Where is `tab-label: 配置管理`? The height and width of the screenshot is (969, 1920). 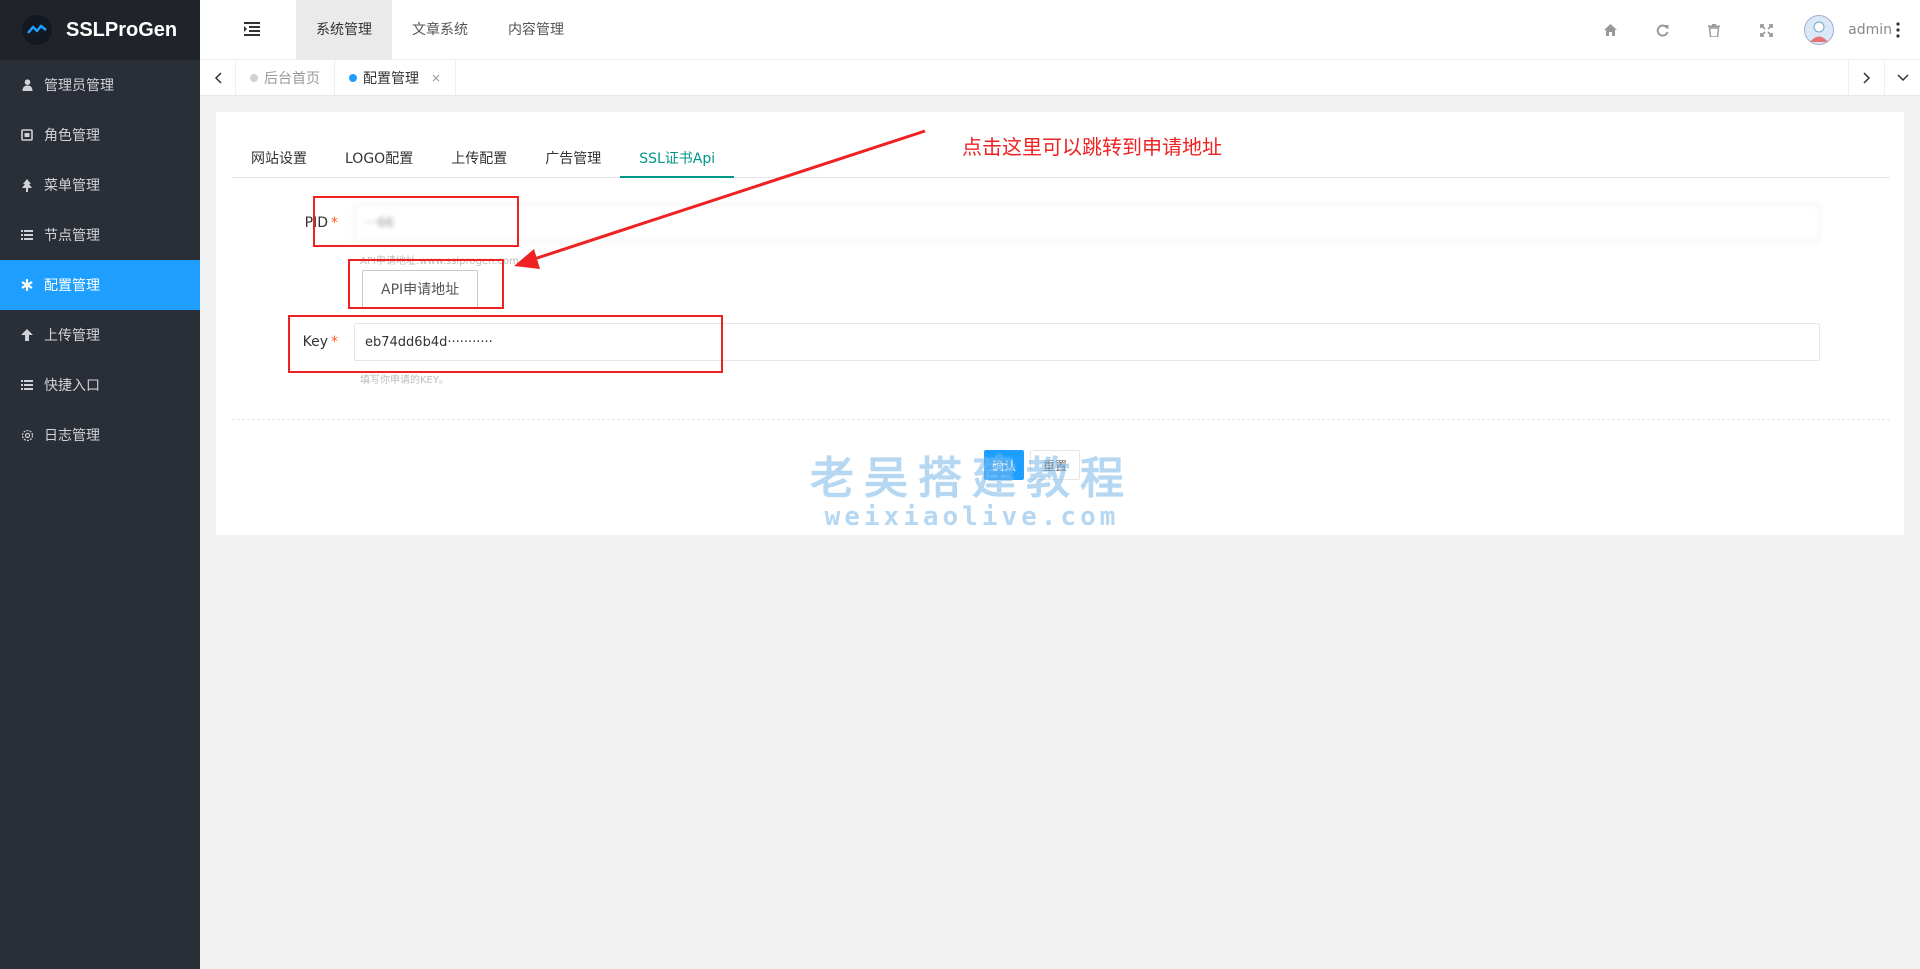
tab-label: 配置管理 is located at coordinates (391, 79).